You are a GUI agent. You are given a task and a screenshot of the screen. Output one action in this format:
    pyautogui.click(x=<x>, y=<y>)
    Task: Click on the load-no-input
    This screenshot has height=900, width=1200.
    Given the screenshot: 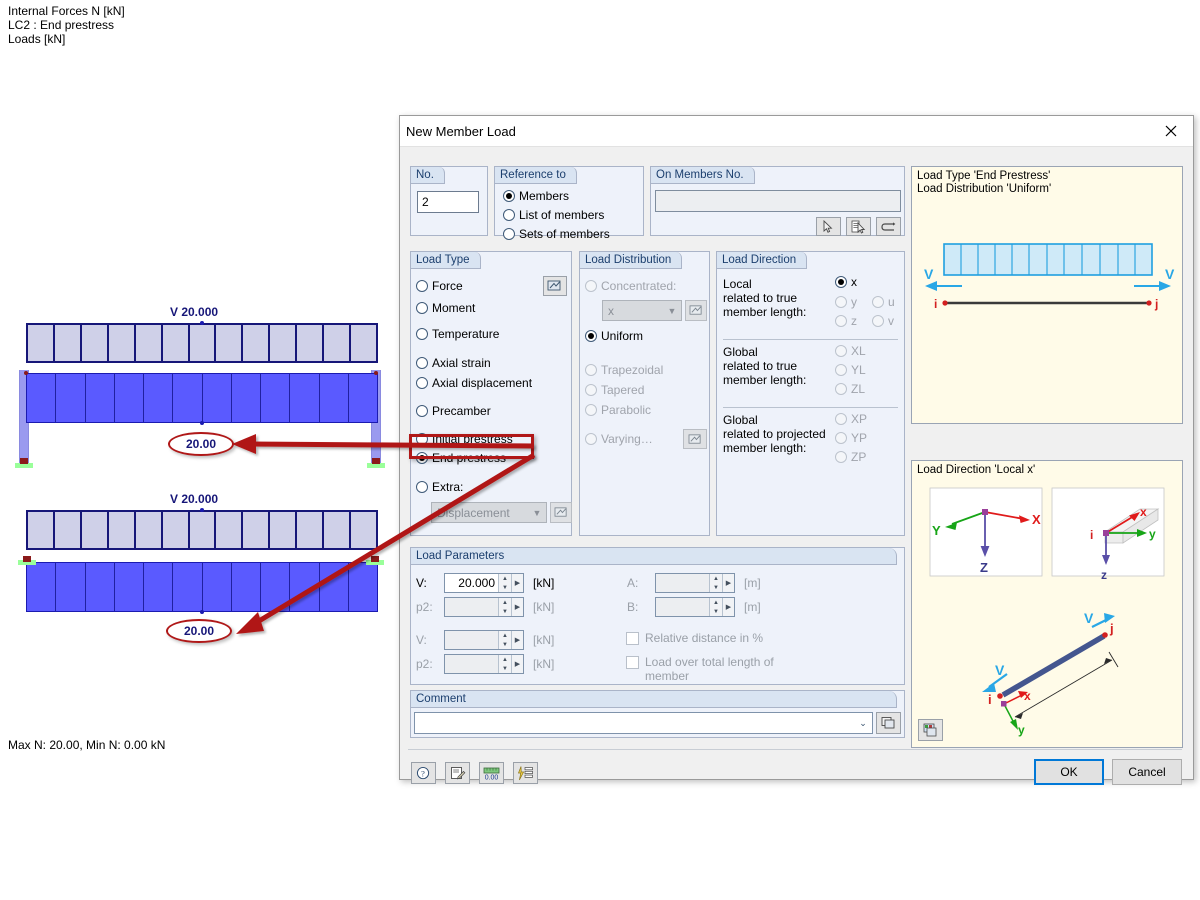 What is the action you would take?
    pyautogui.click(x=448, y=202)
    